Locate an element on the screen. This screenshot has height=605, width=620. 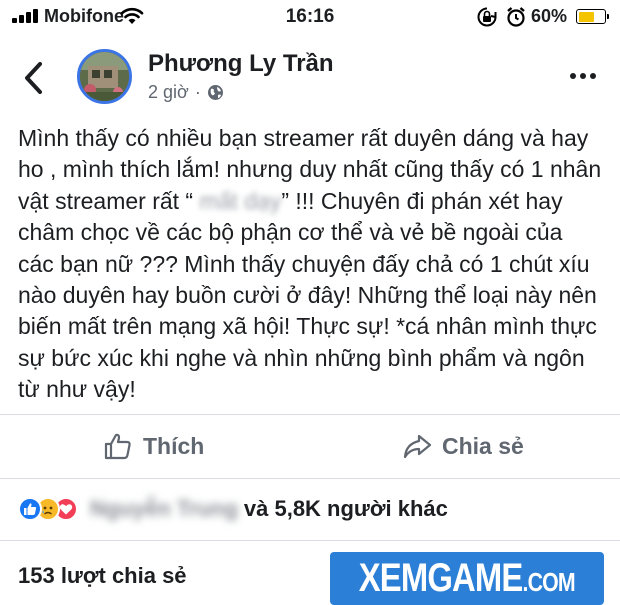
watermark-logo: XEMGAME.COM is located at coordinates (467, 578).